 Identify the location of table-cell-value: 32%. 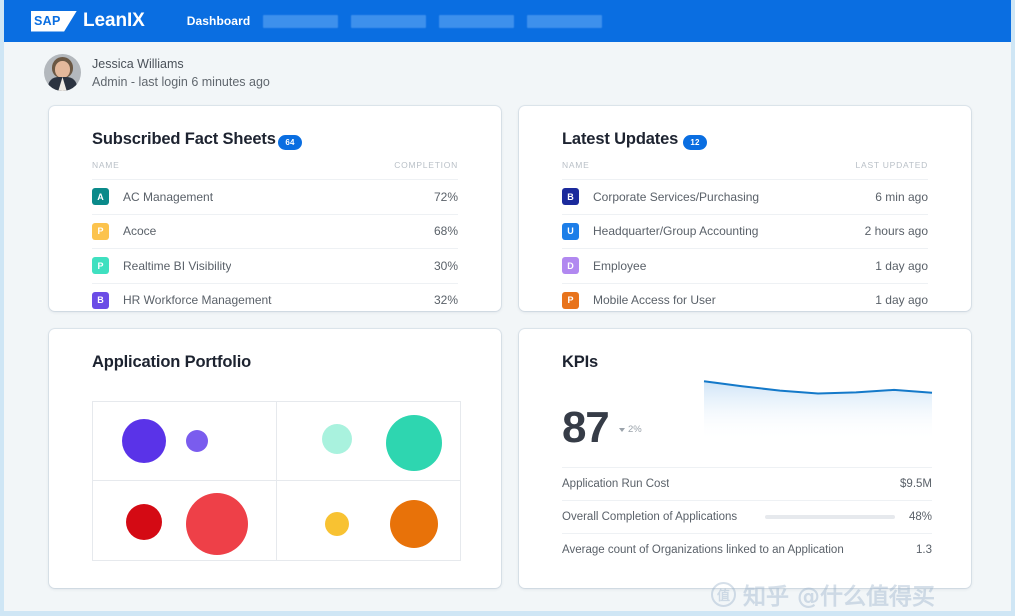
(445, 300).